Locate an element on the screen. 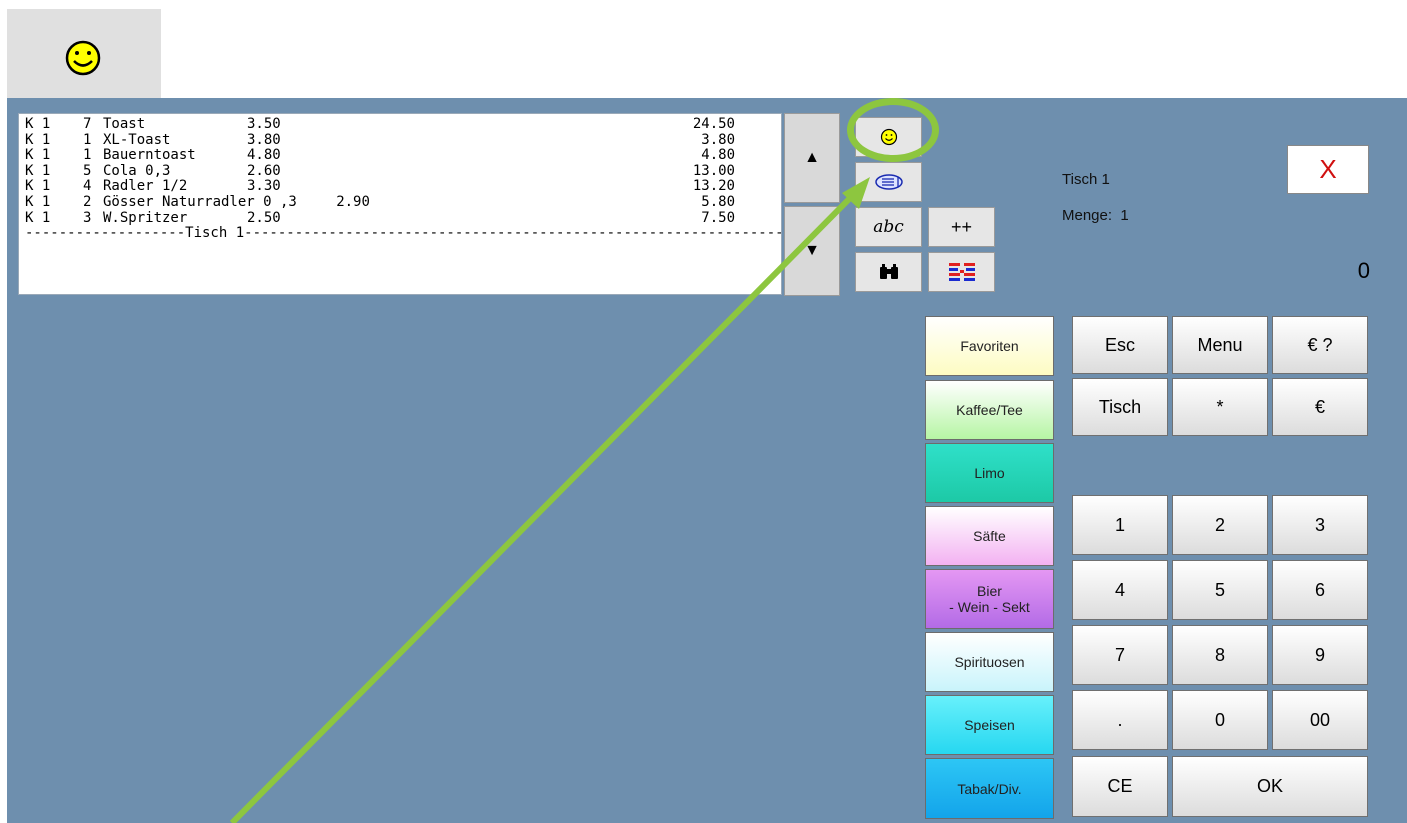 Image resolution: width=1407 pixels, height=823 pixels. order-unit-price: 3.30 is located at coordinates (264, 186).